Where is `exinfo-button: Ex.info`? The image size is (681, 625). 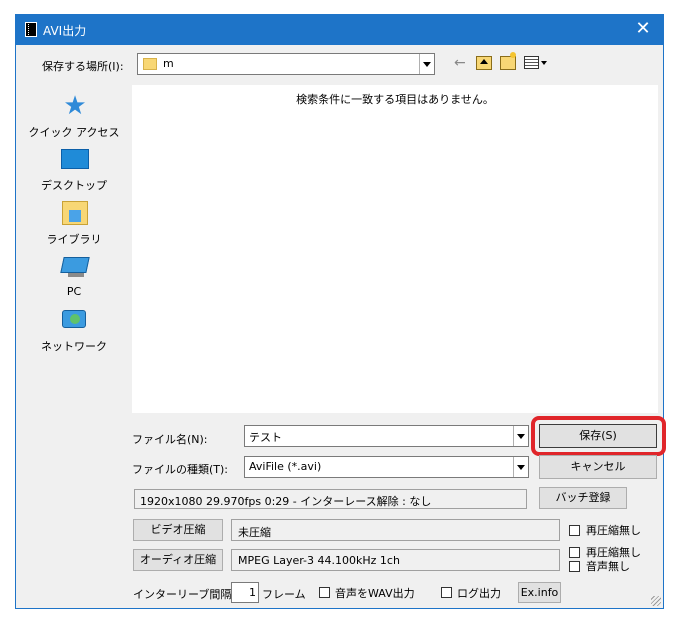
exinfo-button: Ex.info is located at coordinates (539, 592).